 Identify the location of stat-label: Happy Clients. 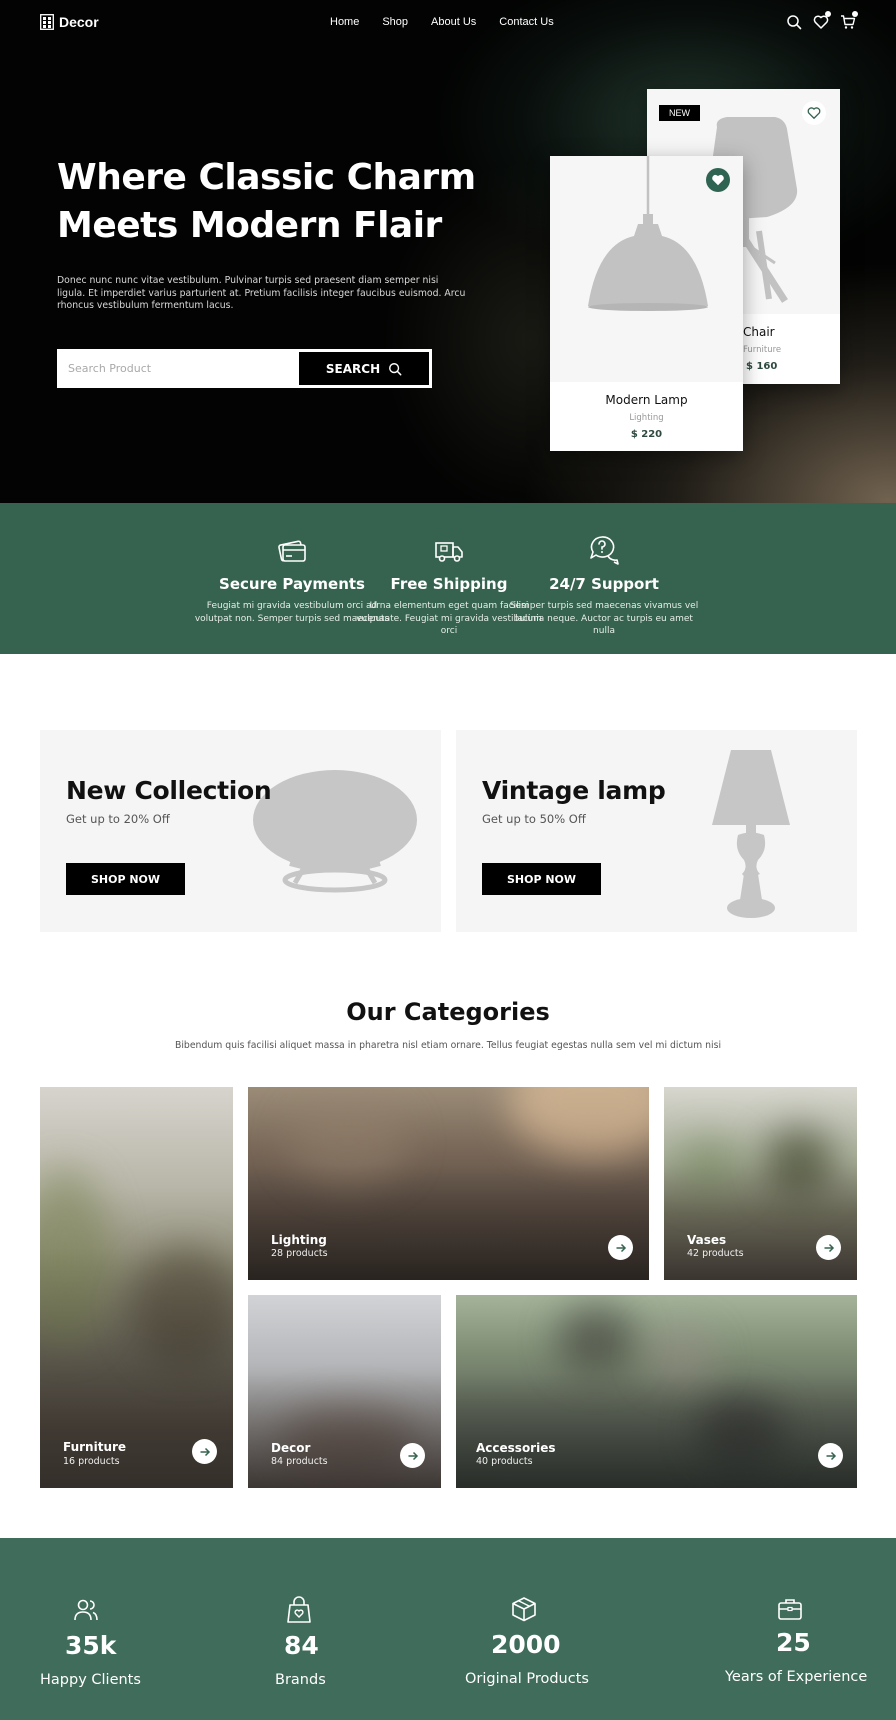
(90, 1680).